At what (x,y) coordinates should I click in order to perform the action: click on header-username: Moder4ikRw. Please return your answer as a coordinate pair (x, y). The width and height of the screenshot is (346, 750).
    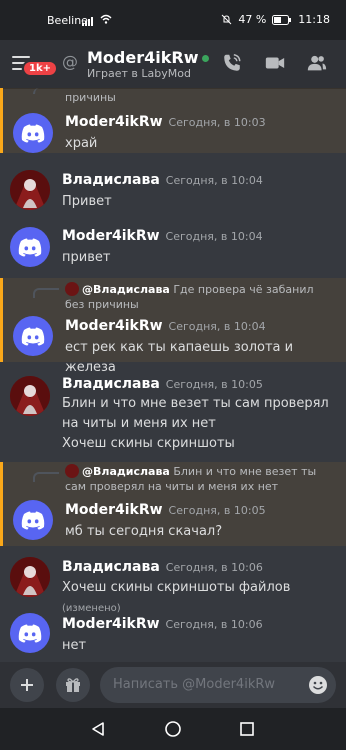
    Looking at the image, I should click on (148, 57).